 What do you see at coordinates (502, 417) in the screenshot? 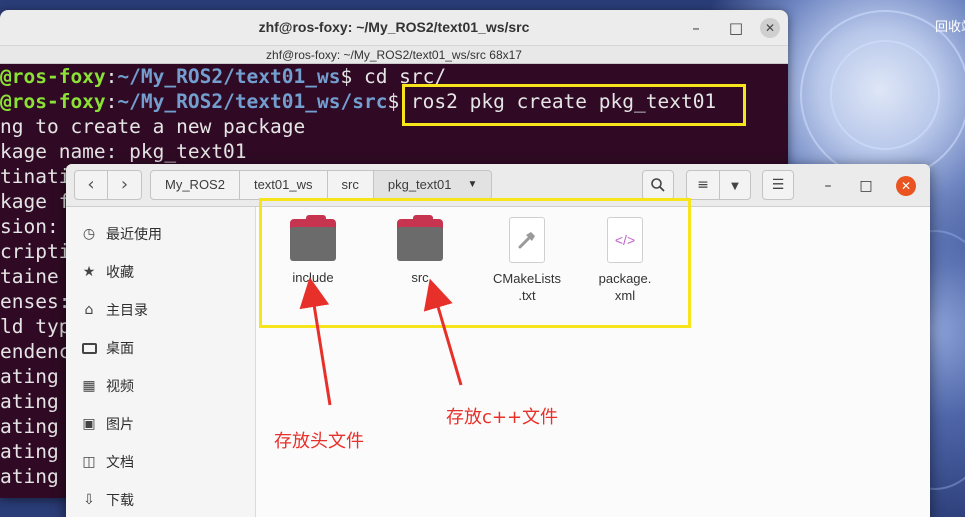
I see `annotation-src: 存放c++文件` at bounding box center [502, 417].